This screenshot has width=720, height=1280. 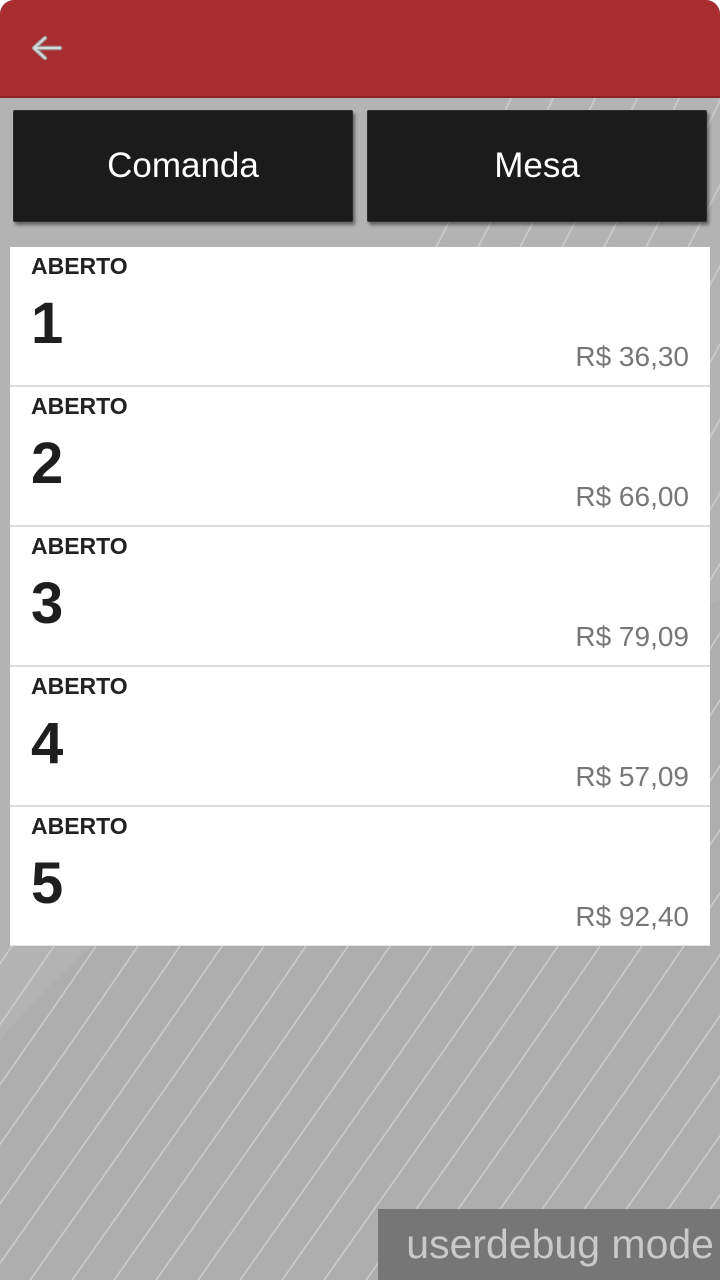 I want to click on order-number: 3, so click(x=47, y=603).